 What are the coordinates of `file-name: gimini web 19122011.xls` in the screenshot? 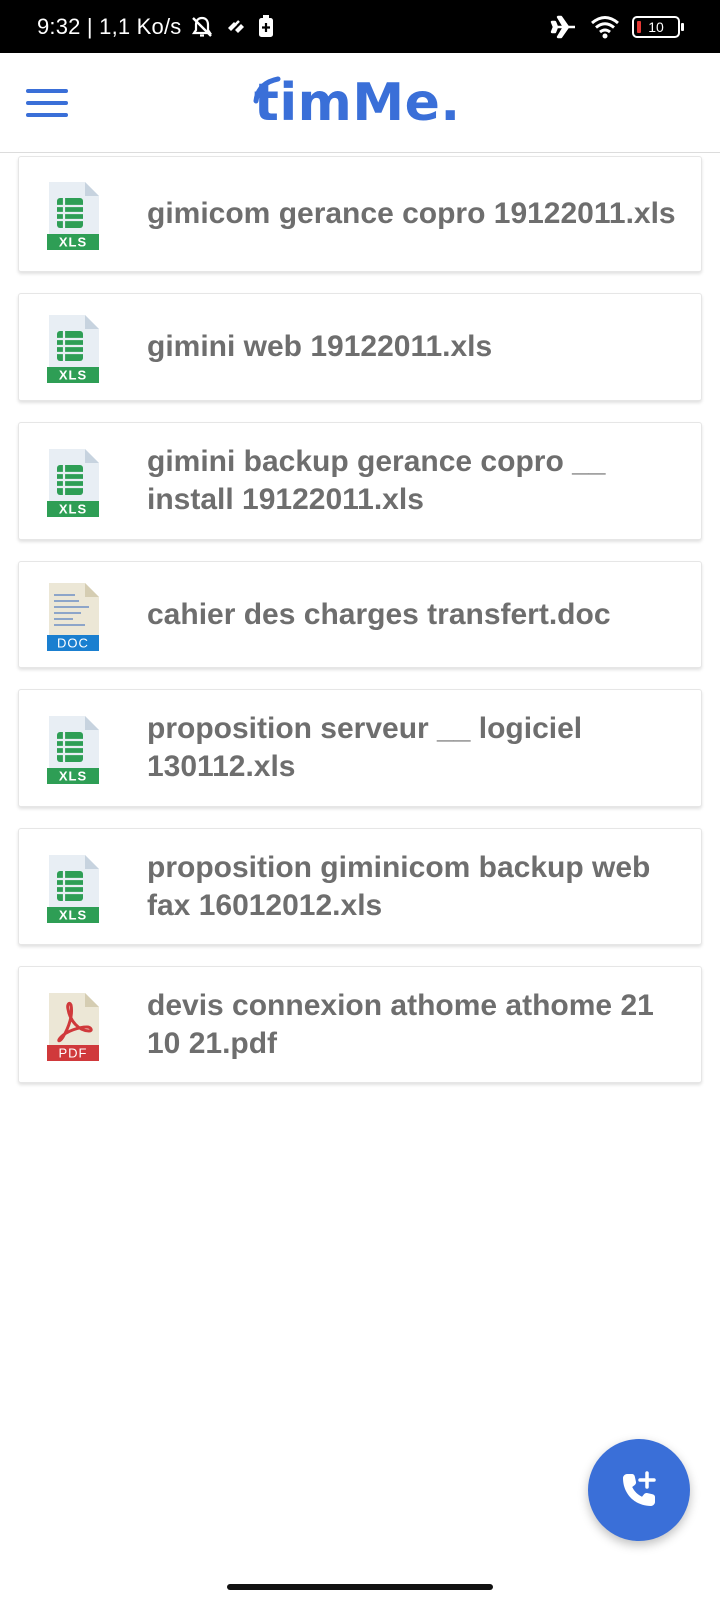 It's located at (320, 346).